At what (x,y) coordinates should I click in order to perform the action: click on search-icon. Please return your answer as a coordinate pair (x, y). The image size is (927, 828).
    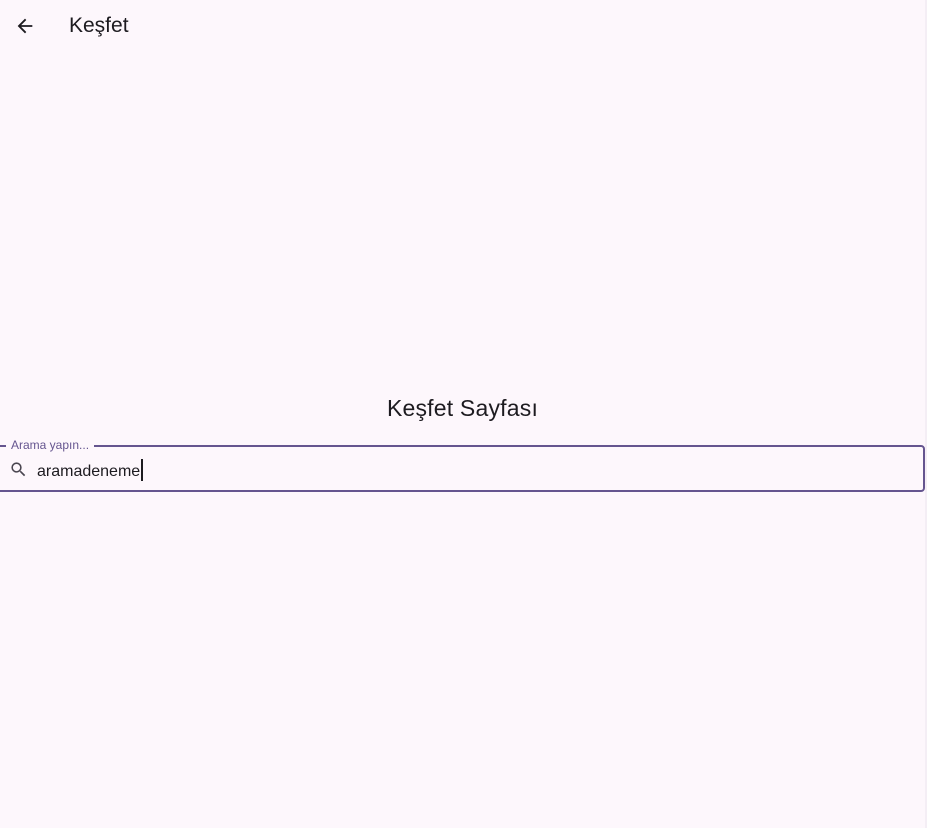
    Looking at the image, I should click on (18, 469).